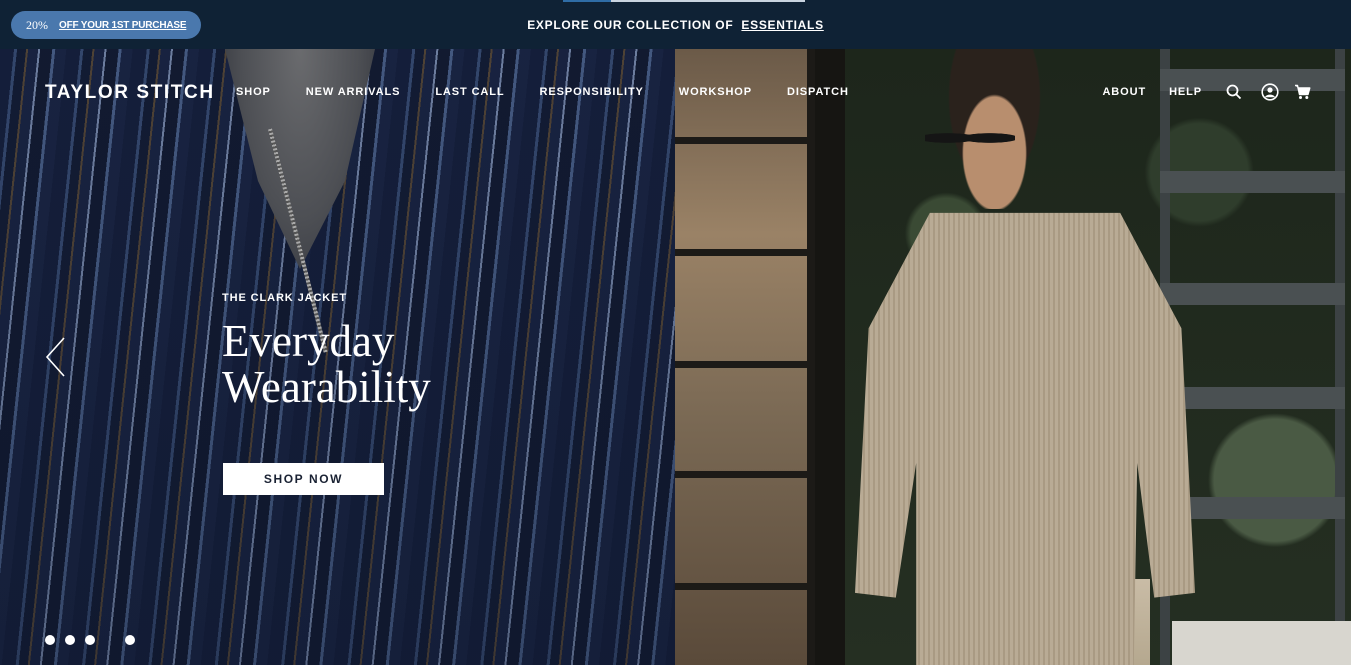 The height and width of the screenshot is (665, 1351). I want to click on account-icon, so click(1270, 92).